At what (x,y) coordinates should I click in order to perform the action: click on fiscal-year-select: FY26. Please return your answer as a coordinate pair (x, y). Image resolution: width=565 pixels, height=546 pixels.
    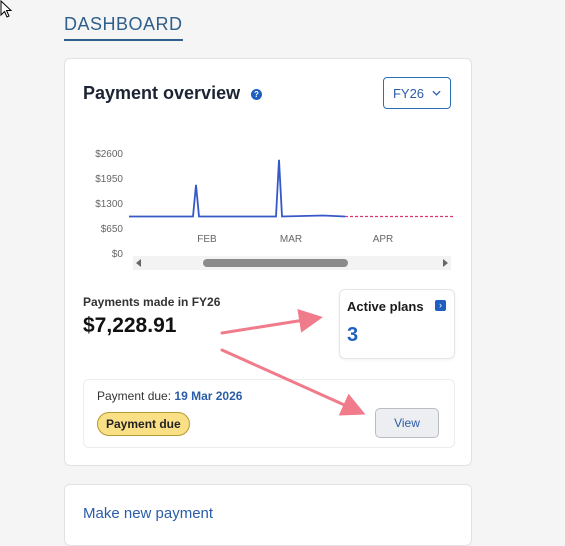
    Looking at the image, I should click on (417, 93).